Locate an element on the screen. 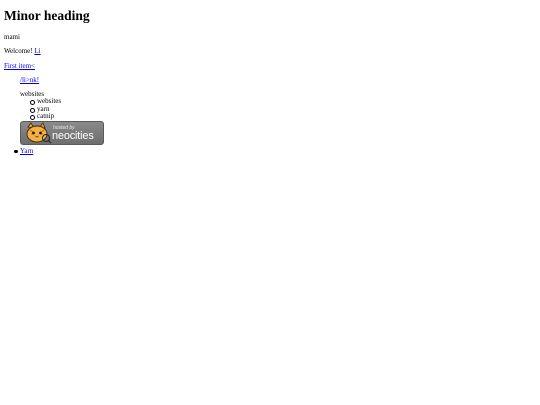 The width and height of the screenshot is (540, 405). sub-list: websites yarn catnip is located at coordinates (45, 109).